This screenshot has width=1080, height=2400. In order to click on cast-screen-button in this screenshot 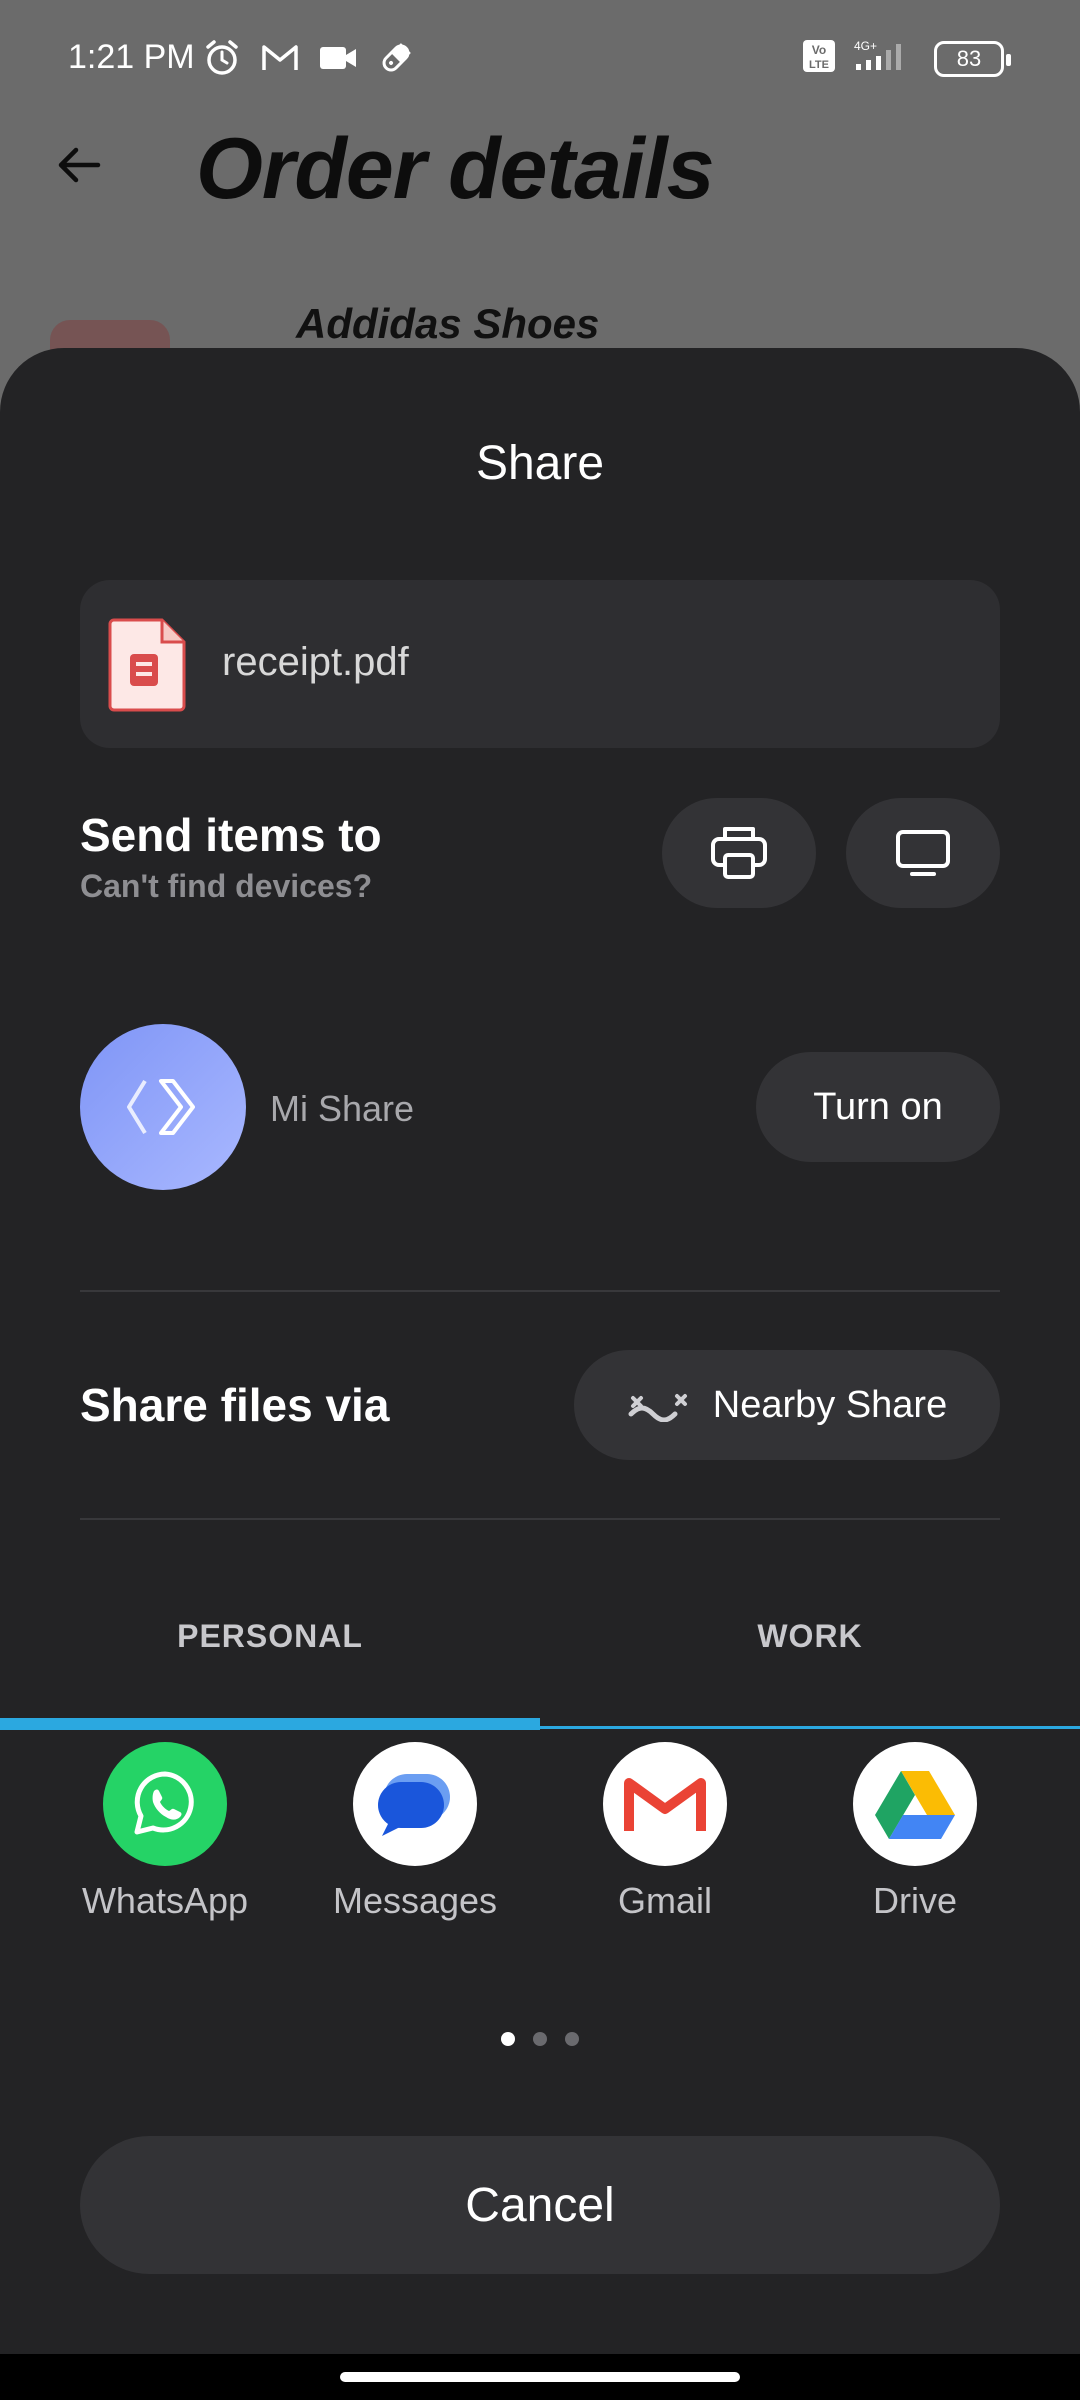, I will do `click(923, 853)`.